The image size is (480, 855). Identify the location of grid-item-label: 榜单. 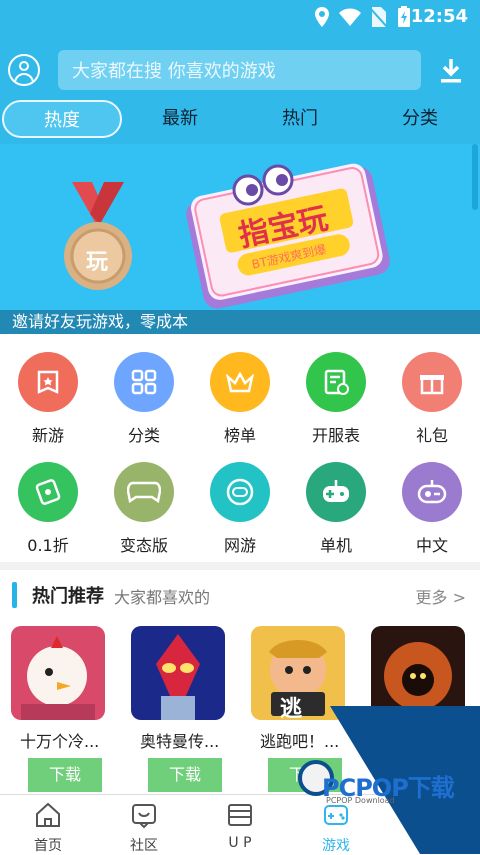
(239, 435).